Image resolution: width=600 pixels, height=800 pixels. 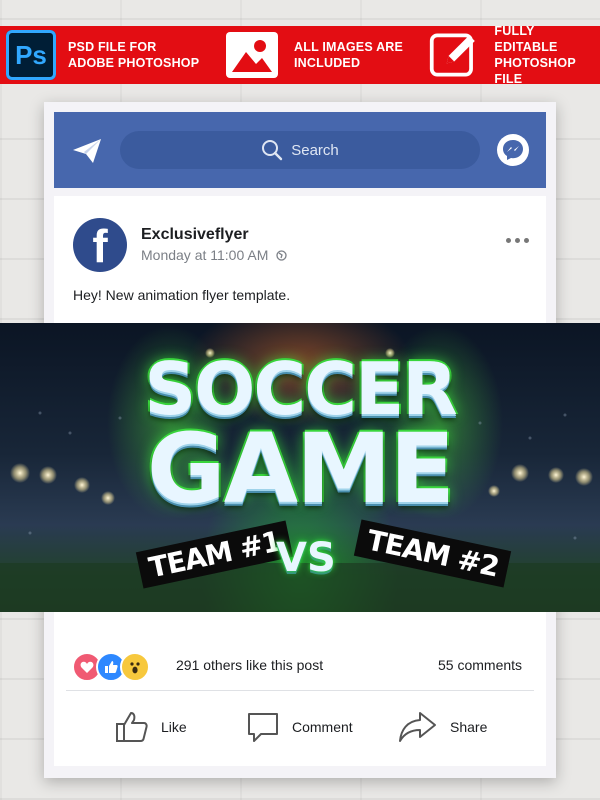 What do you see at coordinates (349, 55) in the screenshot?
I see `banner-images-label: ALL IMAGES ARE INCLUDED` at bounding box center [349, 55].